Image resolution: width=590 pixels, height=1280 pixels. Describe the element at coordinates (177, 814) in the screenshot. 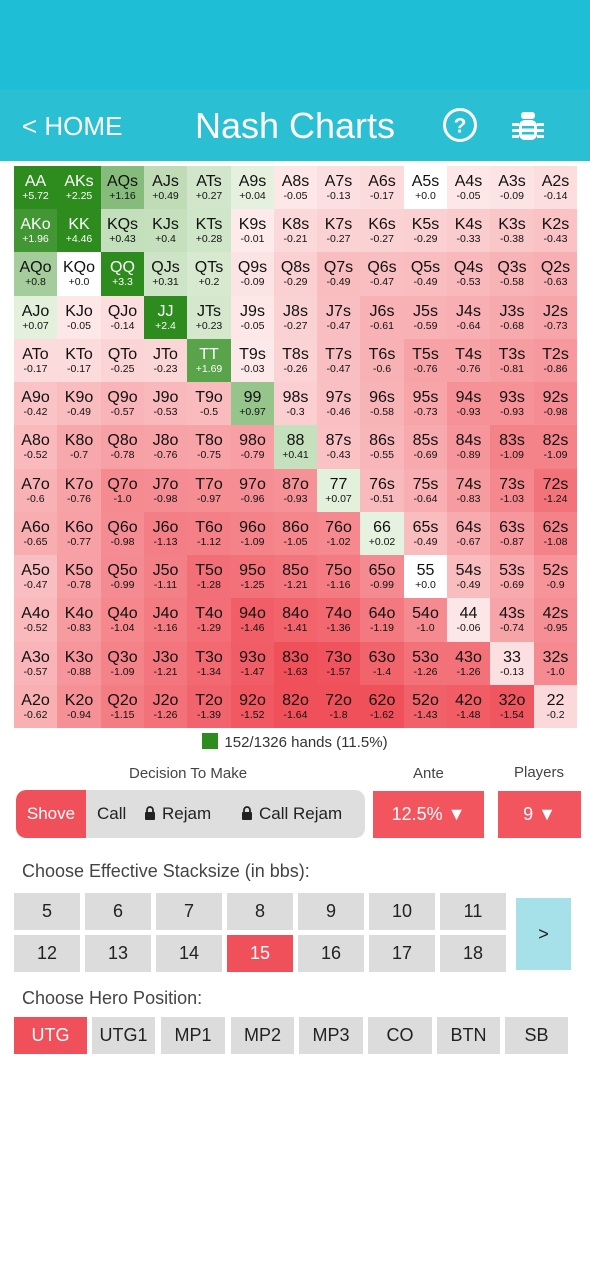

I see `decision-rejam: Rejam` at that location.